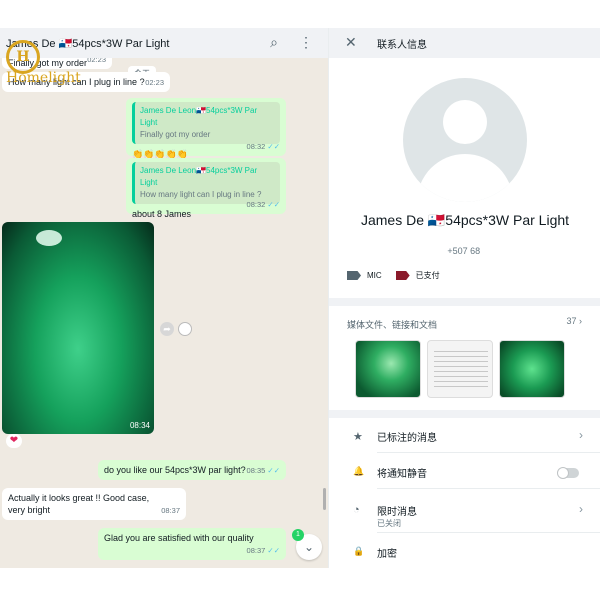 This screenshot has height=600, width=600. I want to click on mute-toggle, so click(568, 473).